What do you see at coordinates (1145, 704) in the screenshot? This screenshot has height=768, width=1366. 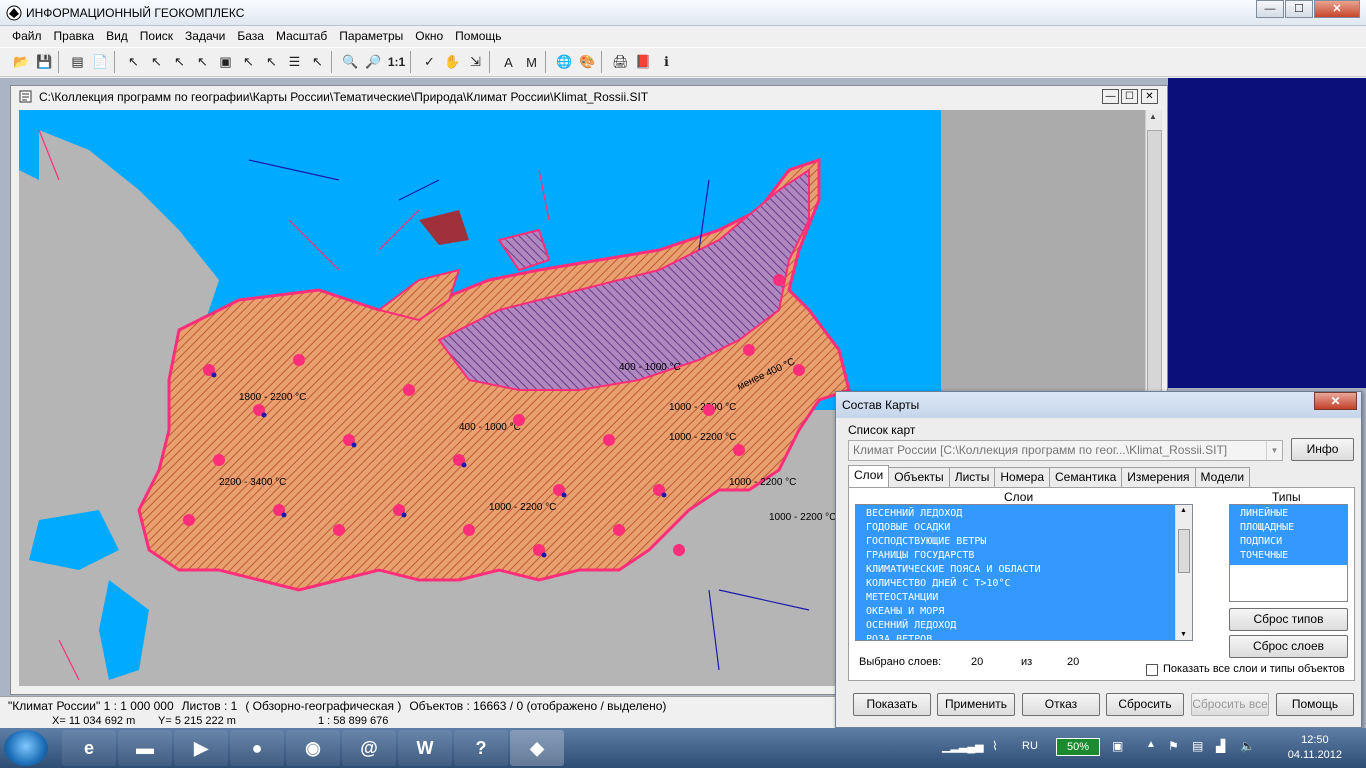 I see `reset-button: Сбросить` at bounding box center [1145, 704].